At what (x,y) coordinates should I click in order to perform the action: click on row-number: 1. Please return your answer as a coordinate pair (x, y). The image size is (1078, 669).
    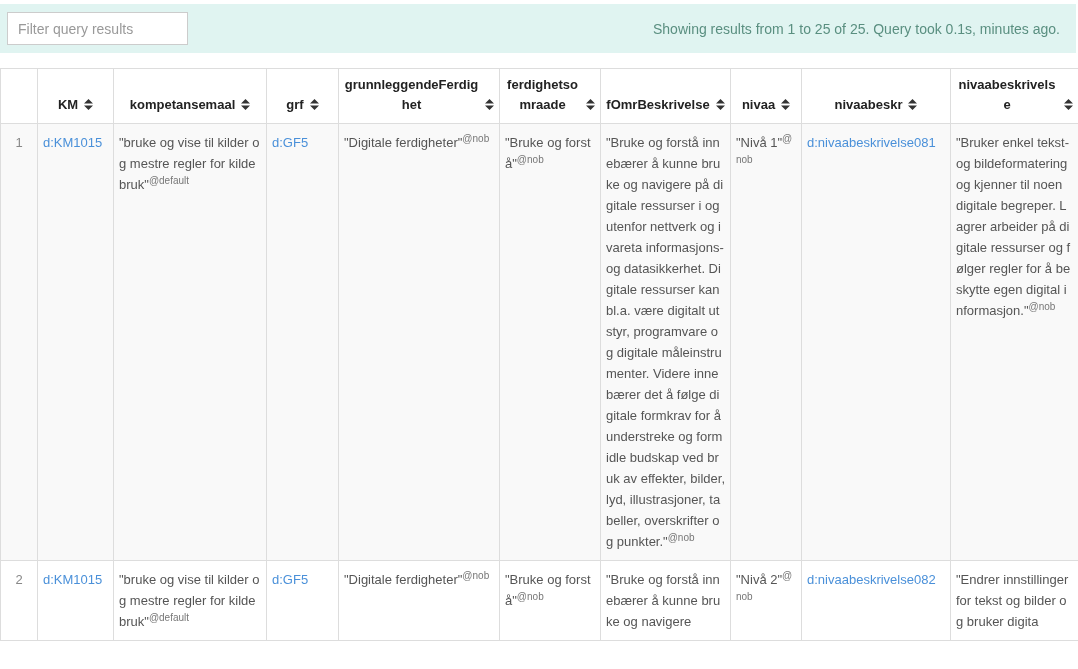
    Looking at the image, I should click on (19, 342).